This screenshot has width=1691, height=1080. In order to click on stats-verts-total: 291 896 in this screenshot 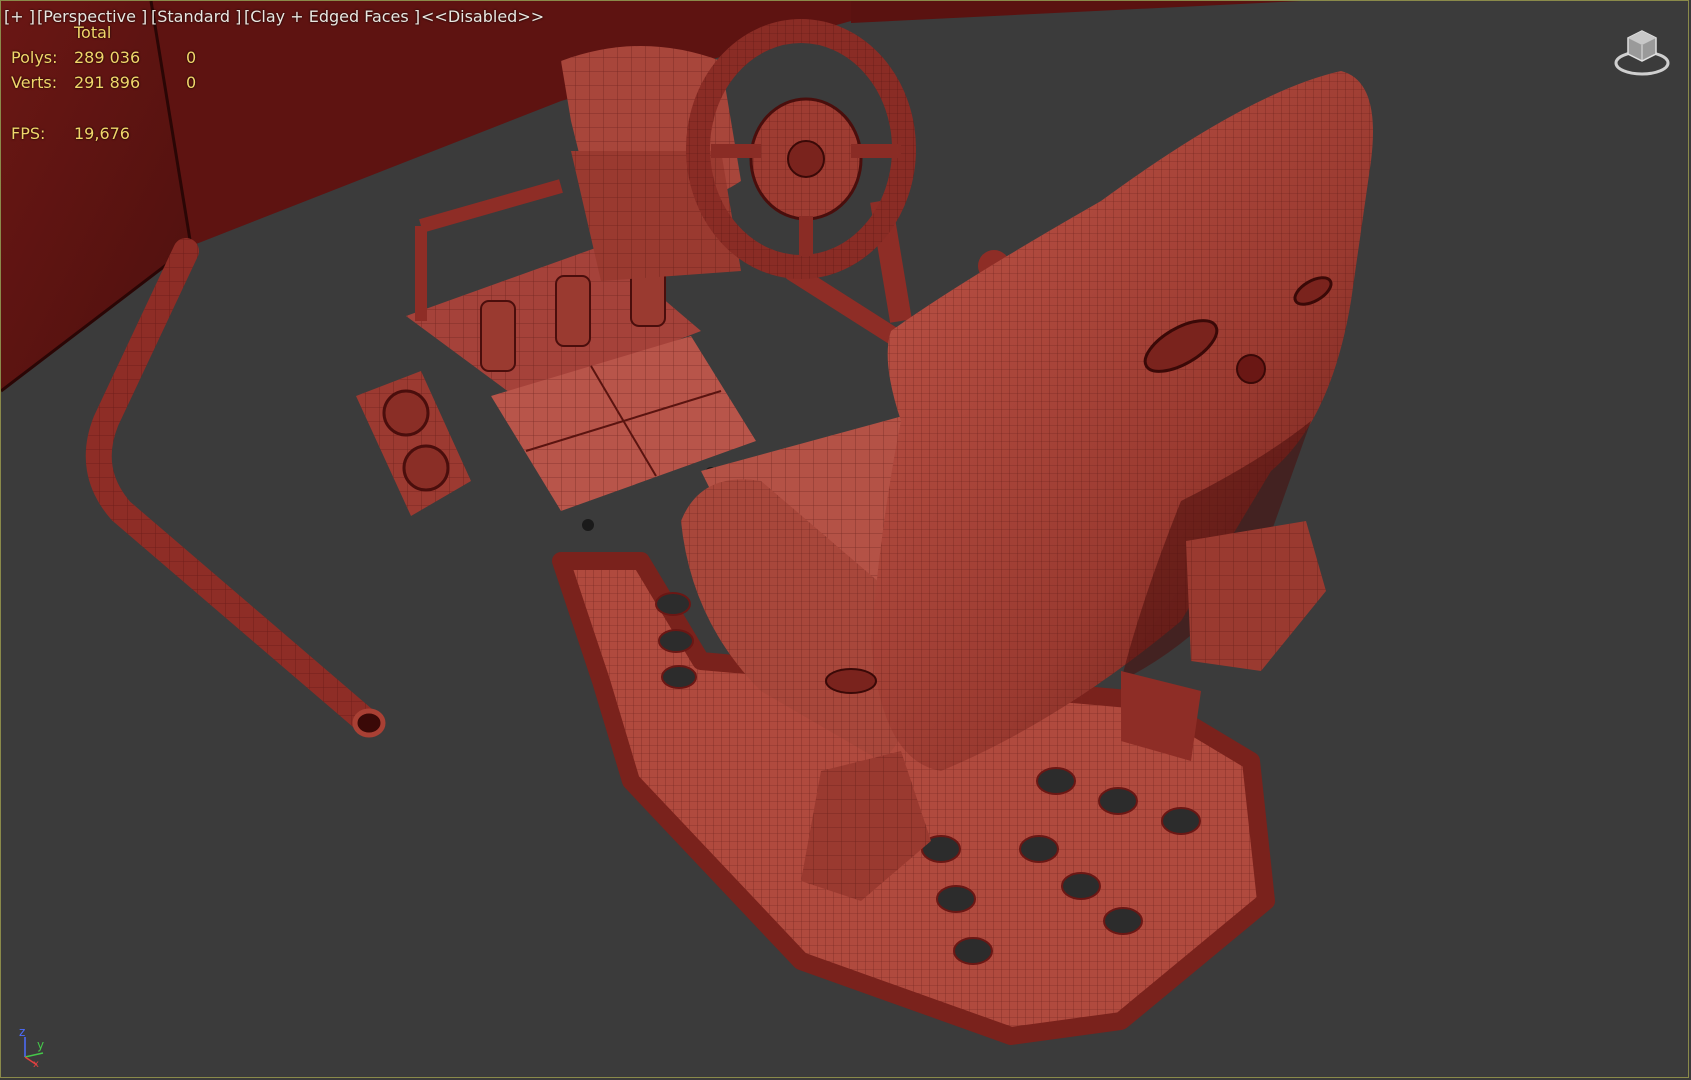, I will do `click(107, 82)`.